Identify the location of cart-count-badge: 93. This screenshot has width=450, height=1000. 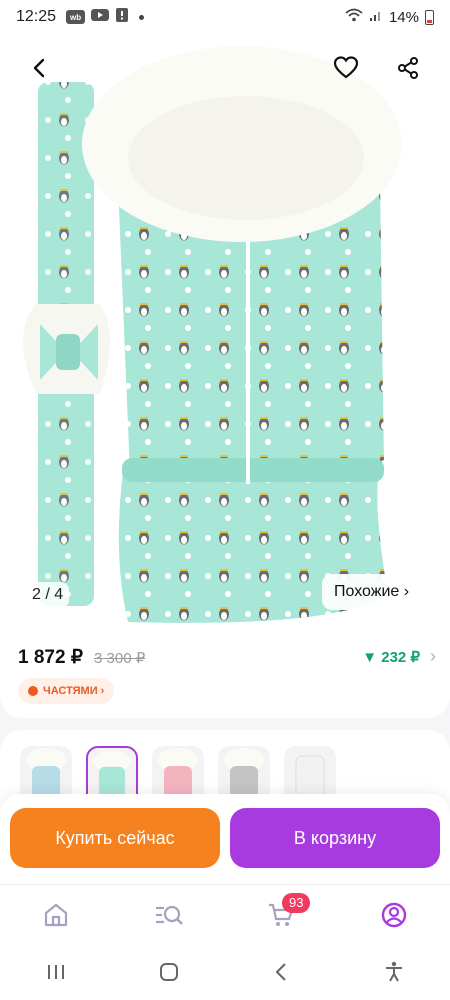
(296, 902).